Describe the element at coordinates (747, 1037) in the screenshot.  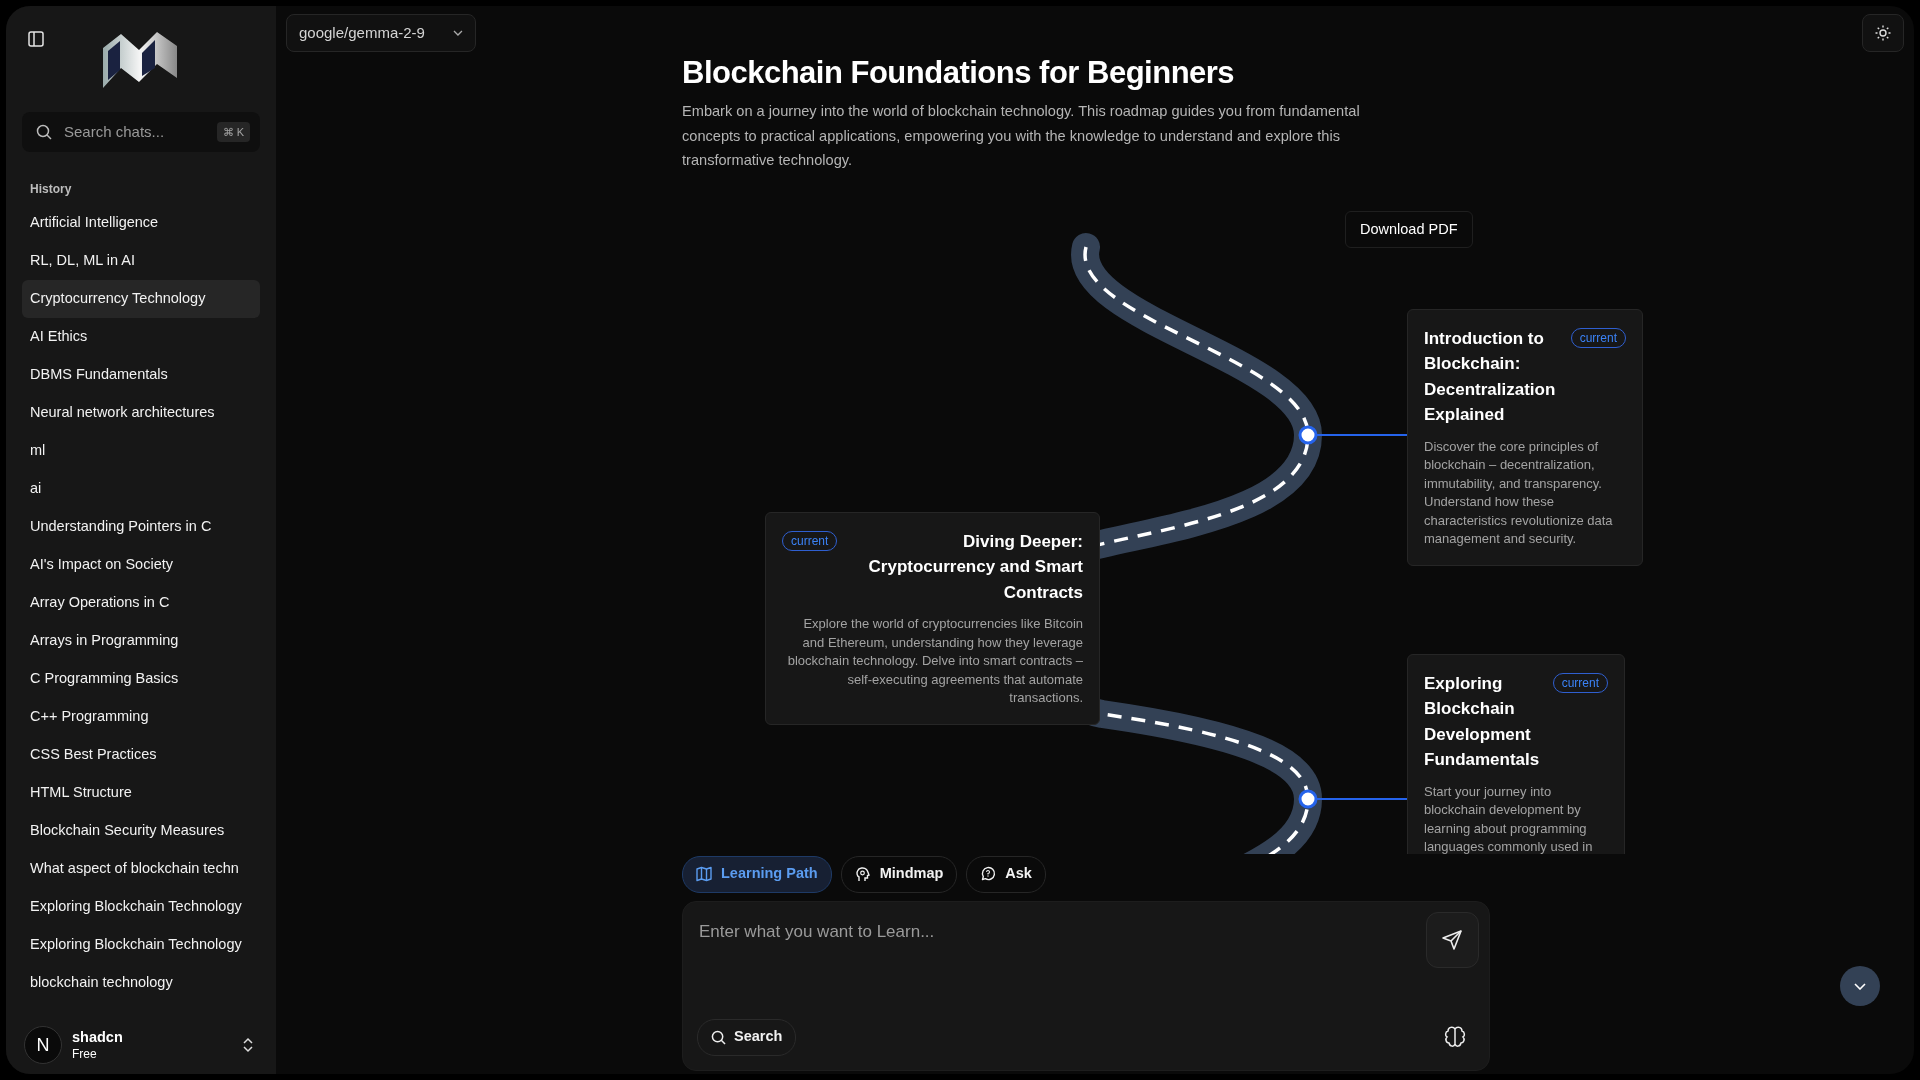
I see `search-button: Search` at that location.